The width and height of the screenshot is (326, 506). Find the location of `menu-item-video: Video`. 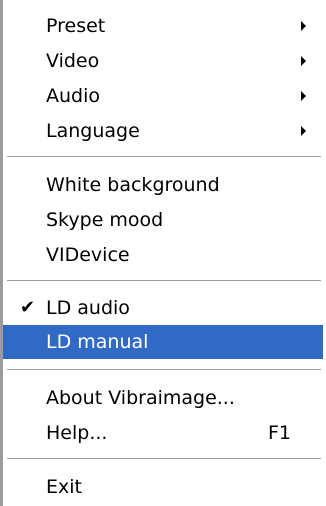

menu-item-video: Video is located at coordinates (163, 61).